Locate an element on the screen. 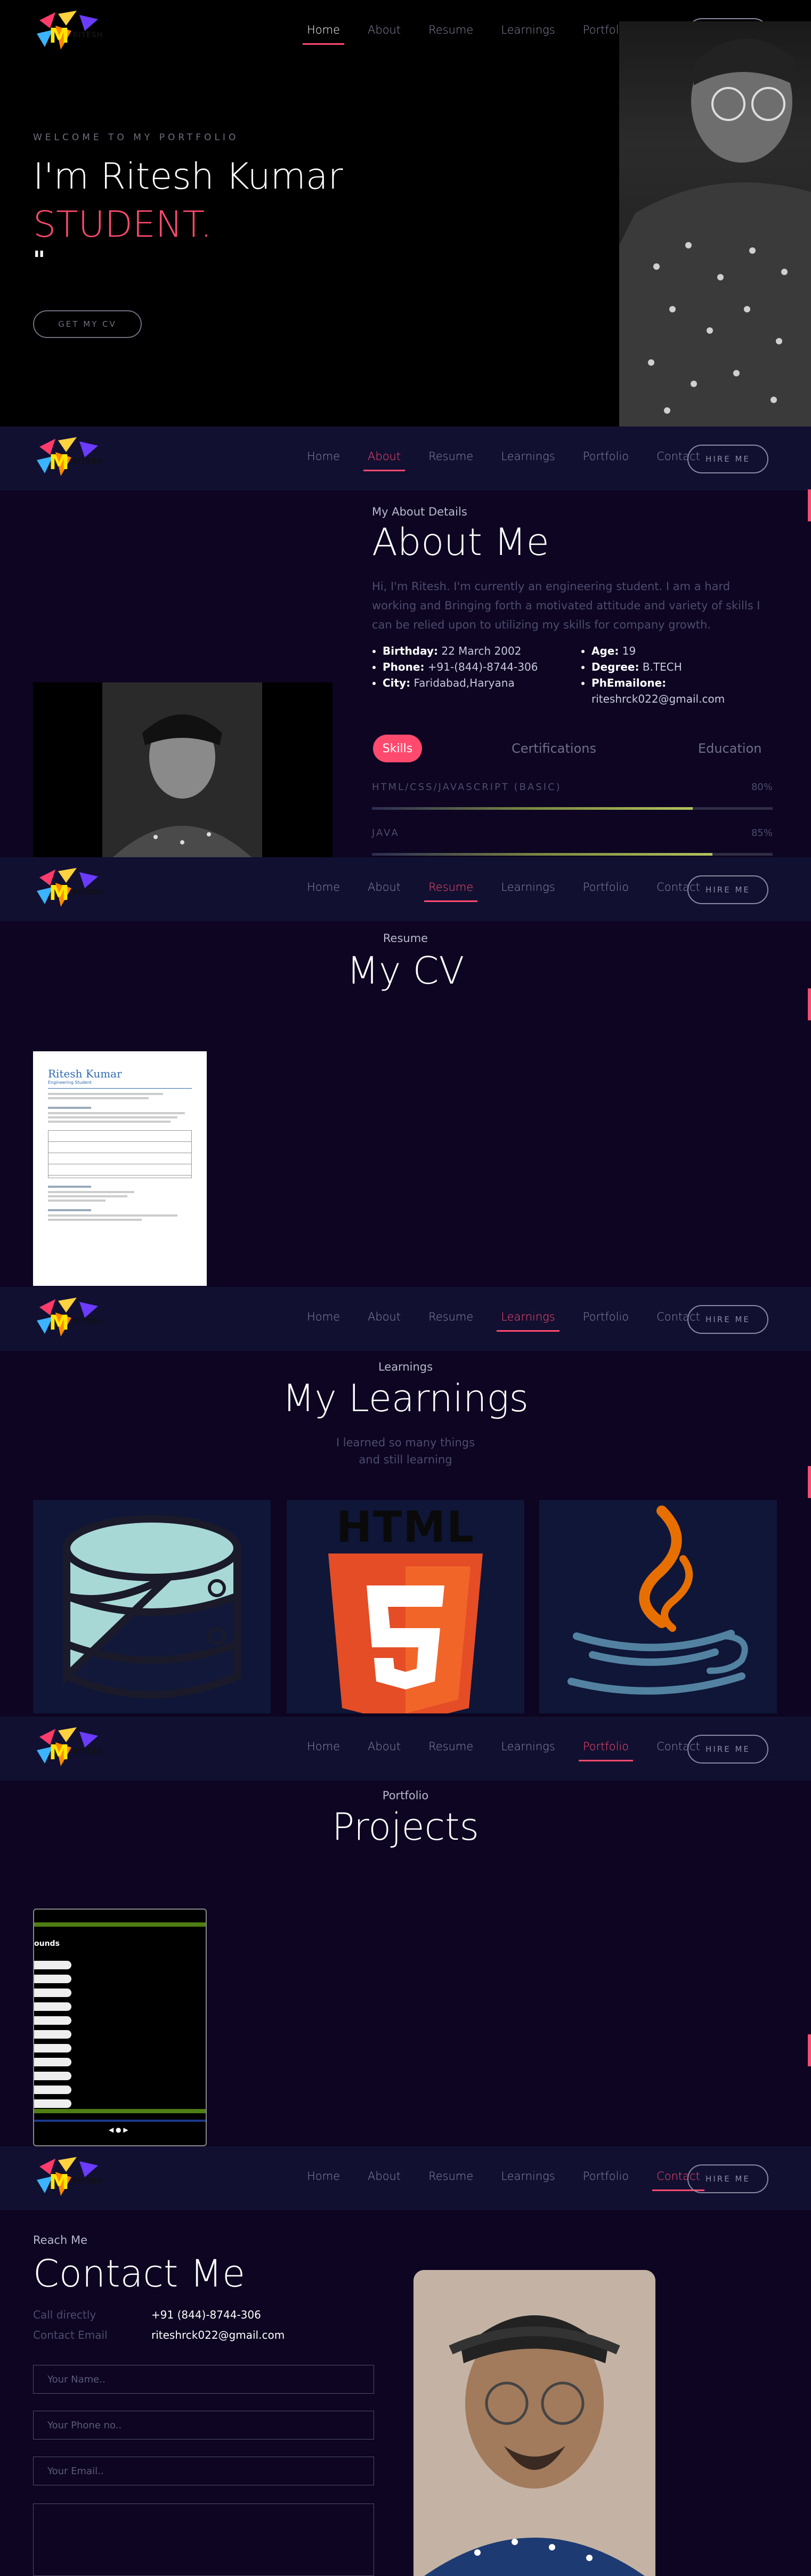  email-input: Your Email.. is located at coordinates (203, 2471).